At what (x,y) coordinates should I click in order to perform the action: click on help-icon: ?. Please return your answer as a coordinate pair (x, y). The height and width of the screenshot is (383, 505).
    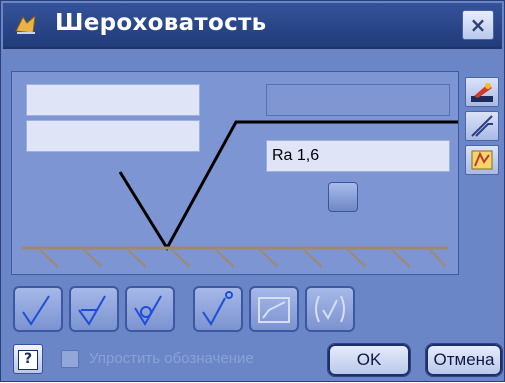
    Looking at the image, I should click on (28, 360).